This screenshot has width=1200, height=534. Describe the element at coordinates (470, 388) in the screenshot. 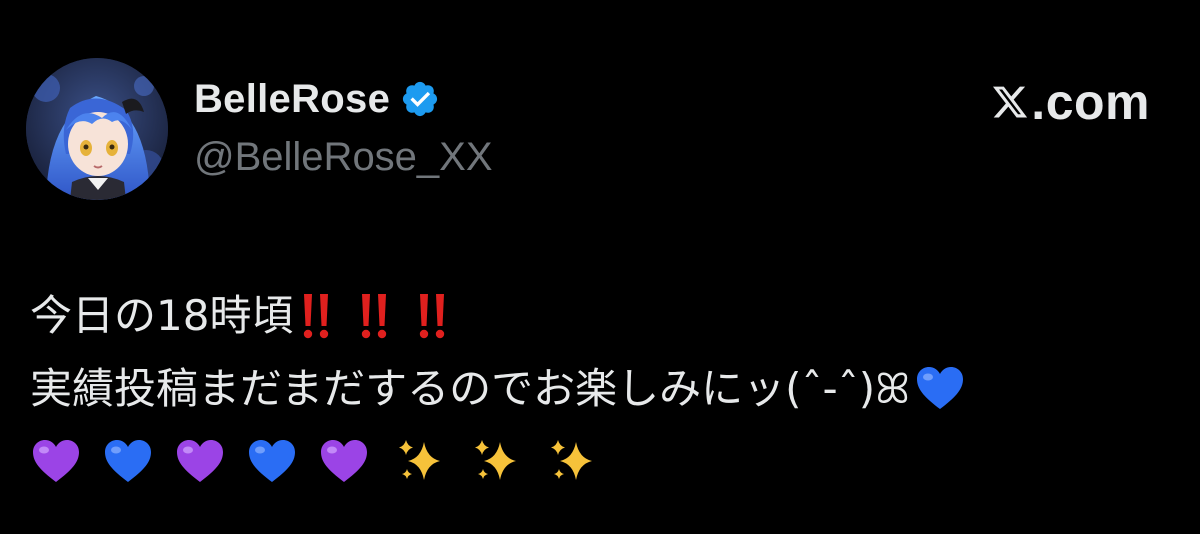

I see `tweet-line-2-text: 実績投稿まだまだするのでお楽しみにッ(ˆ-ˆ)ꕤ` at that location.